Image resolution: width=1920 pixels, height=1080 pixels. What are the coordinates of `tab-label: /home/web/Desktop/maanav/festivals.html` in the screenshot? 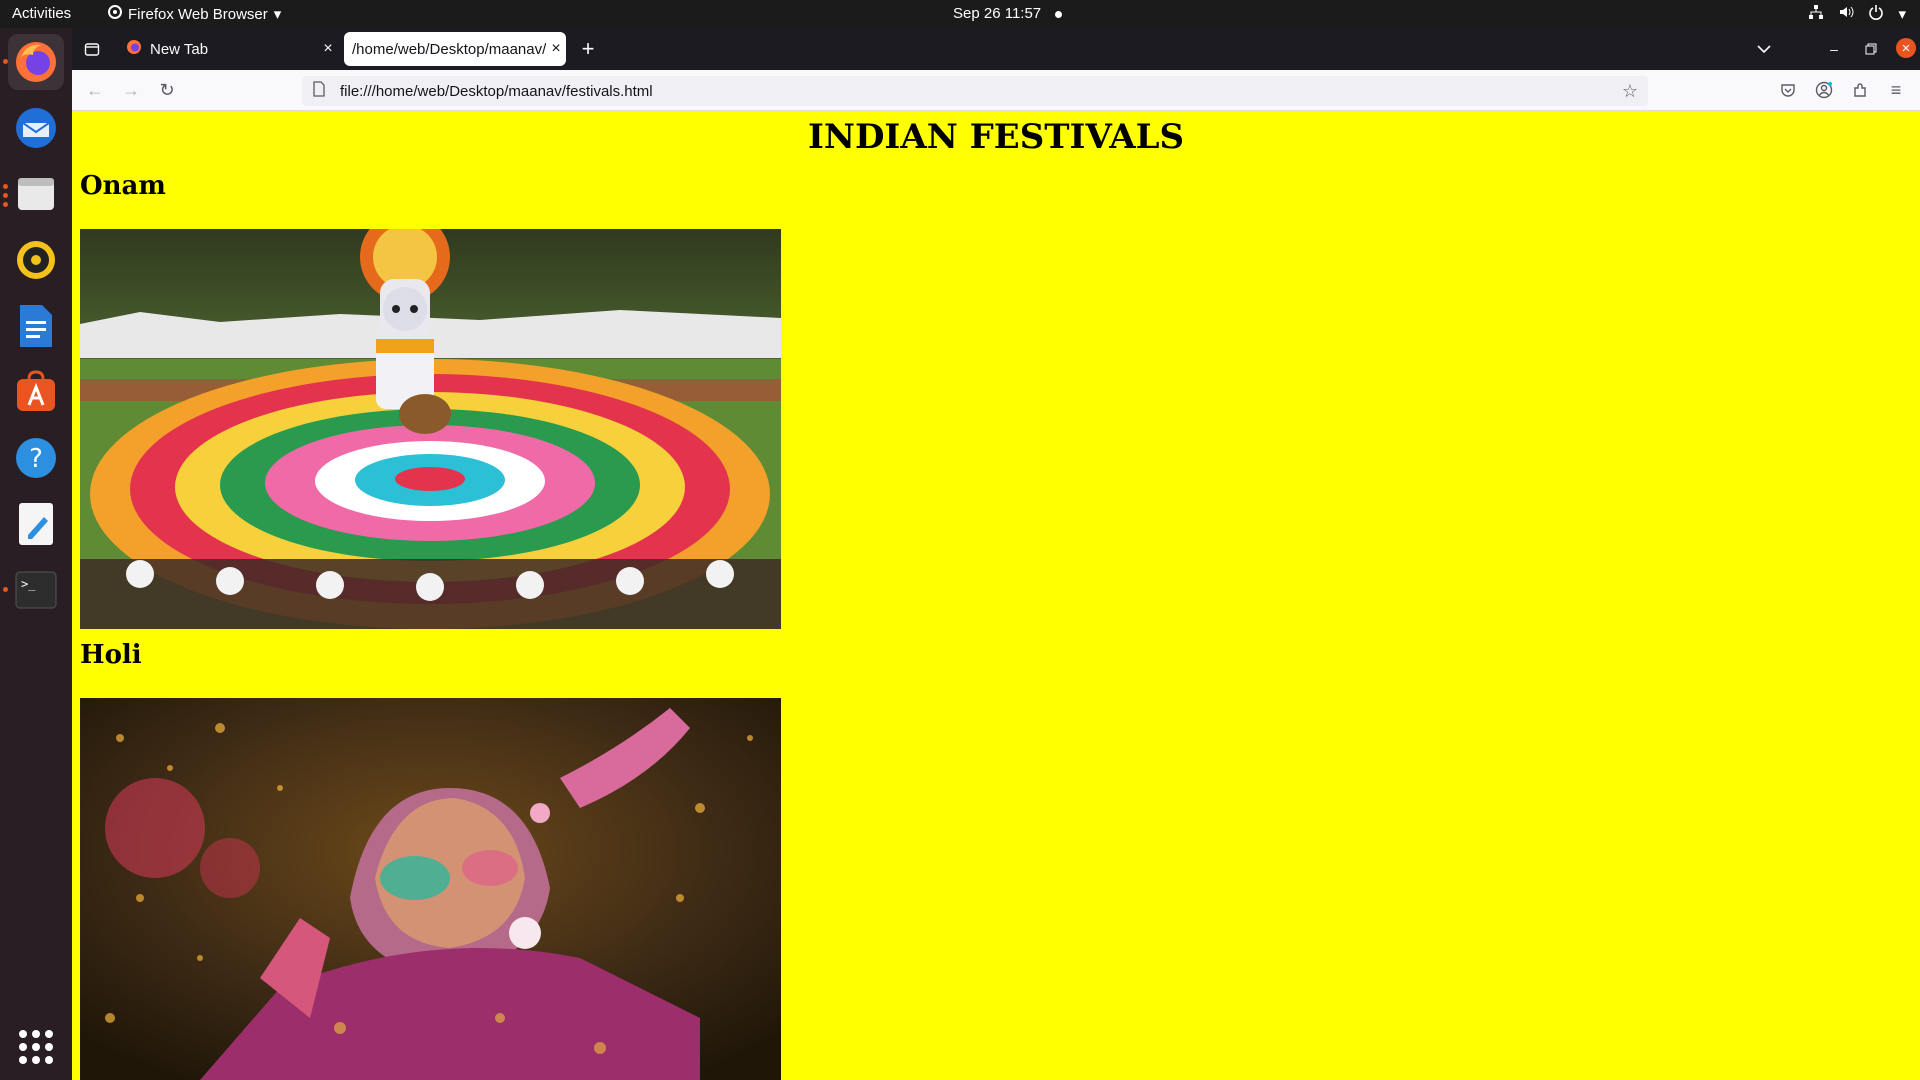 It's located at (449, 49).